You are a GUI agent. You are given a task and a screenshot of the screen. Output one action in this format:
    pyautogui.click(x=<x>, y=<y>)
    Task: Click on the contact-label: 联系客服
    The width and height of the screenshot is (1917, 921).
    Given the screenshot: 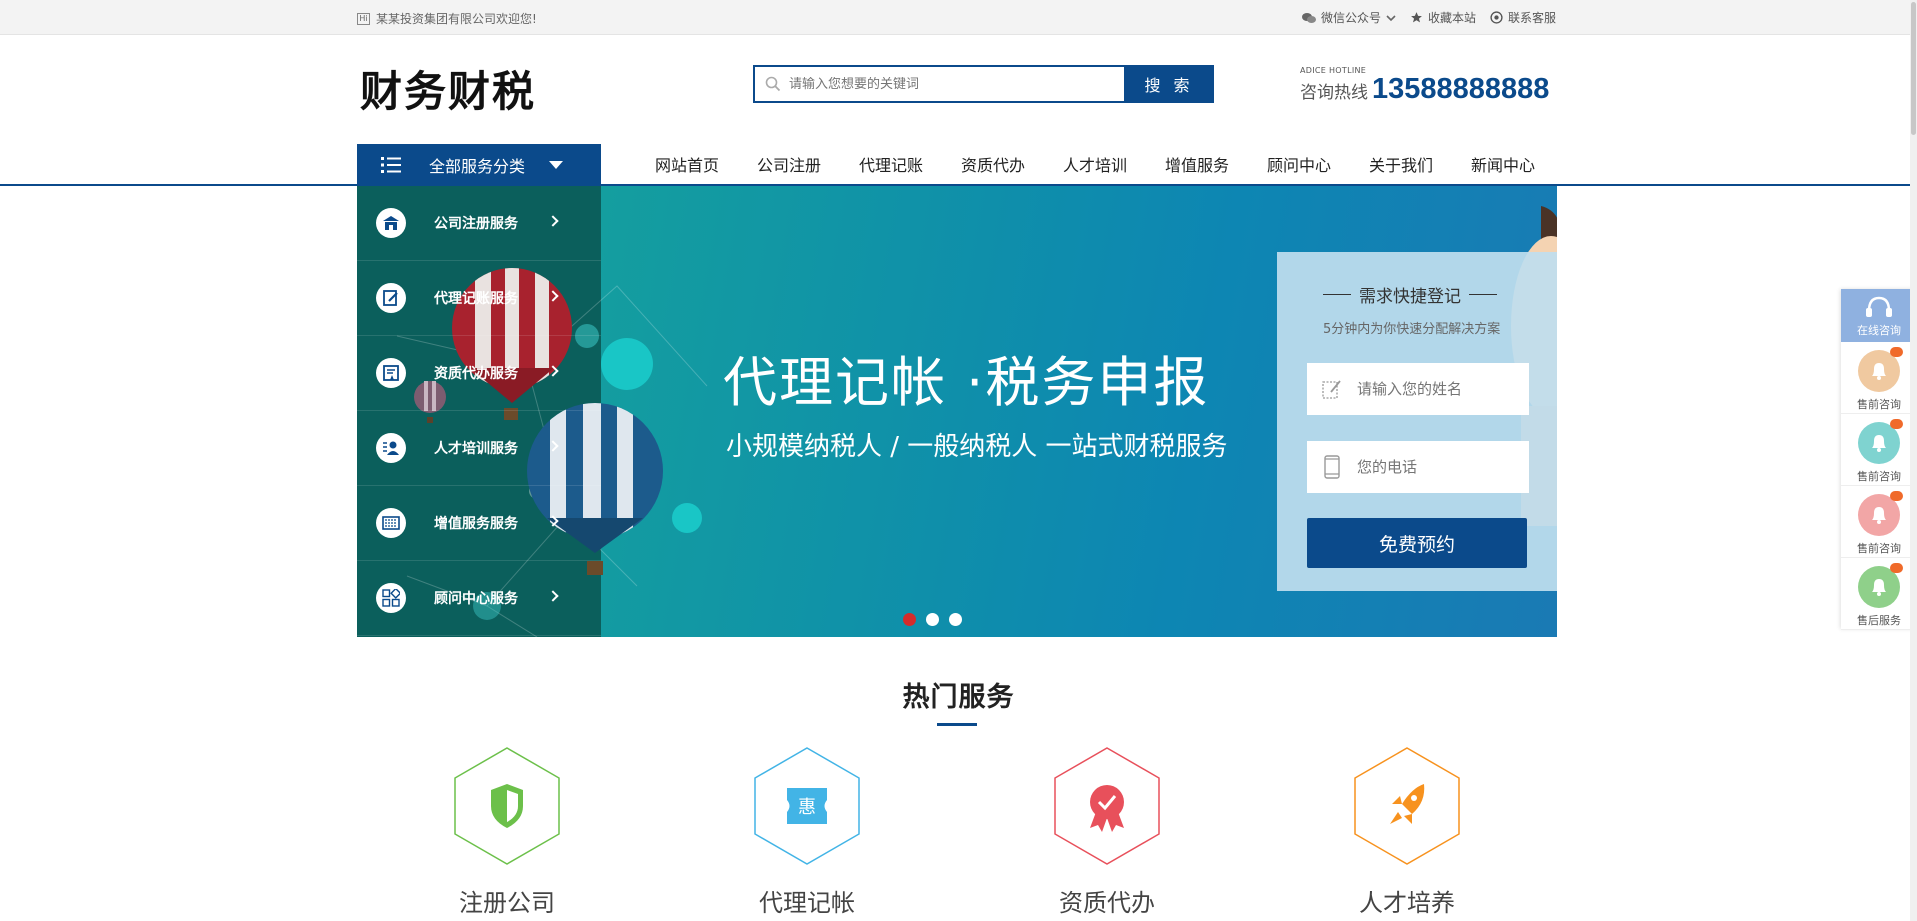 What is the action you would take?
    pyautogui.click(x=1531, y=18)
    